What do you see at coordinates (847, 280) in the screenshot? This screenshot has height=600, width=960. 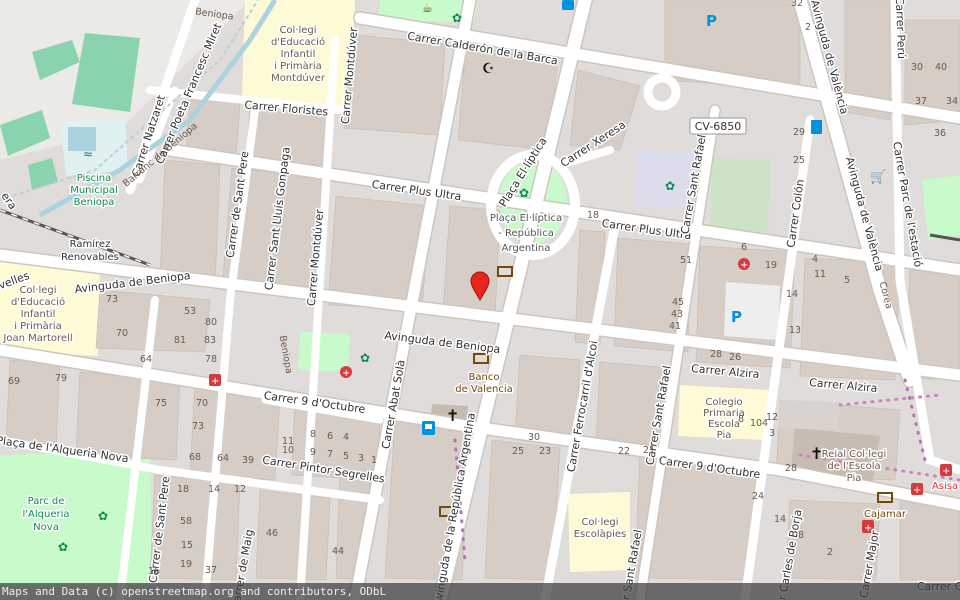 I see `house-number: 5` at bounding box center [847, 280].